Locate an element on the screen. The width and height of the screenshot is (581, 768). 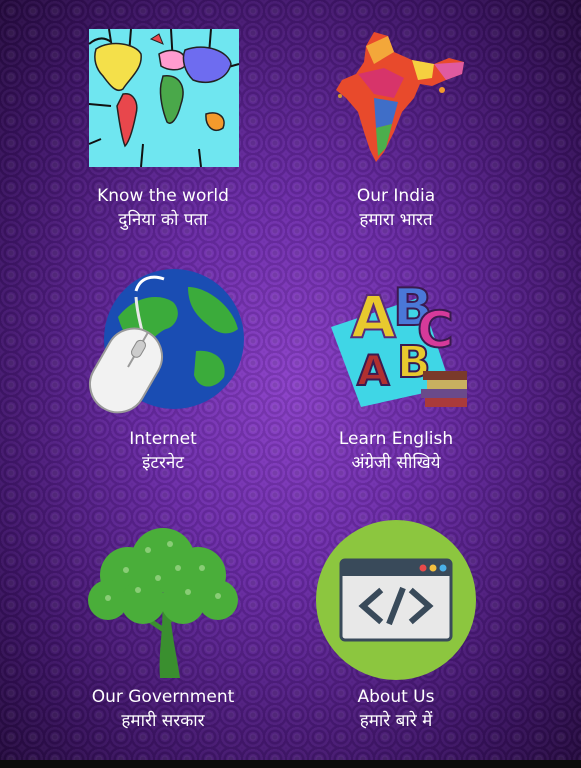
tile-learn-english: A B C A B Learn English अंग्रेजी सीखिये is located at coordinates (396, 382).